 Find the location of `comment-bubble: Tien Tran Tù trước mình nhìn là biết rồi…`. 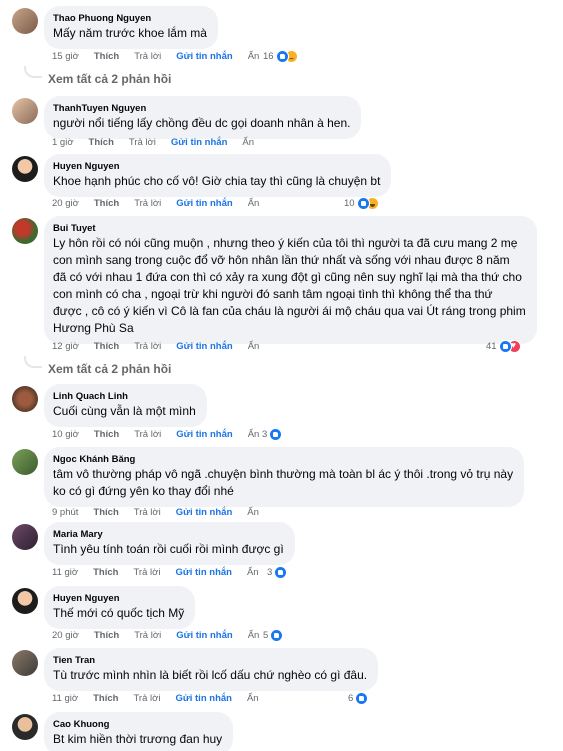

comment-bubble: Tien Tran Tù trước mình nhìn là biết rồi… is located at coordinates (211, 669).